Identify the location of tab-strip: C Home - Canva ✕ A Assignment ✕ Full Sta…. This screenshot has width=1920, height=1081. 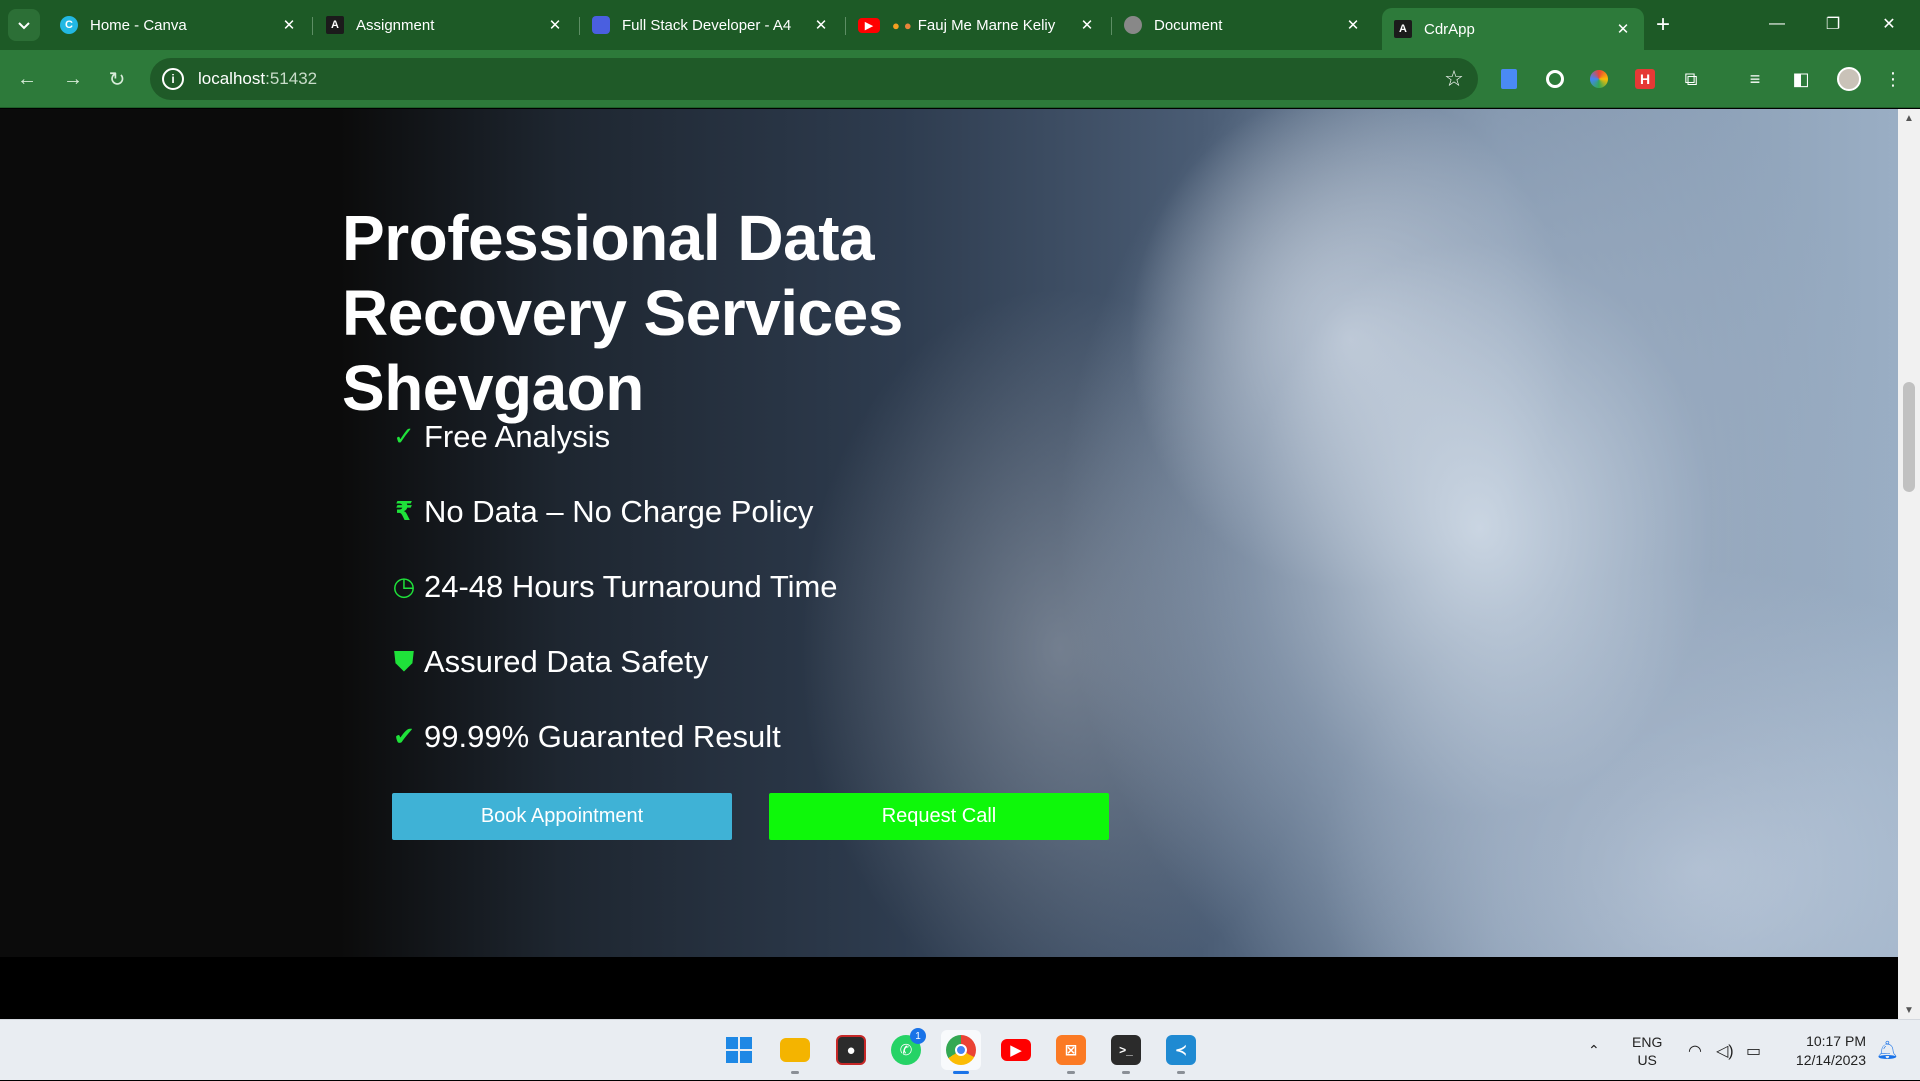
(960, 25).